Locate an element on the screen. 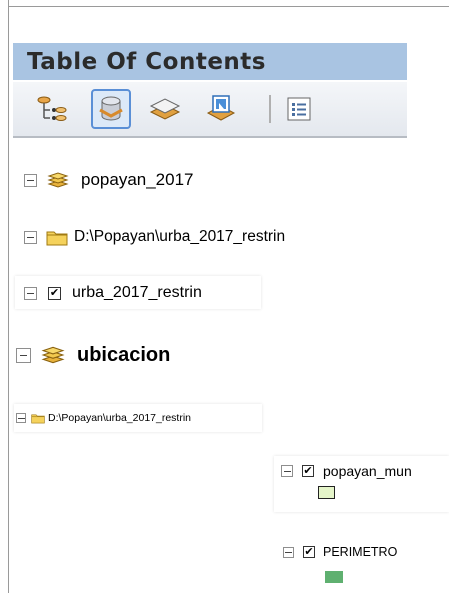 Image resolution: width=449 pixels, height=593 pixels. list-by-drawing-order-icon is located at coordinates (52, 108).